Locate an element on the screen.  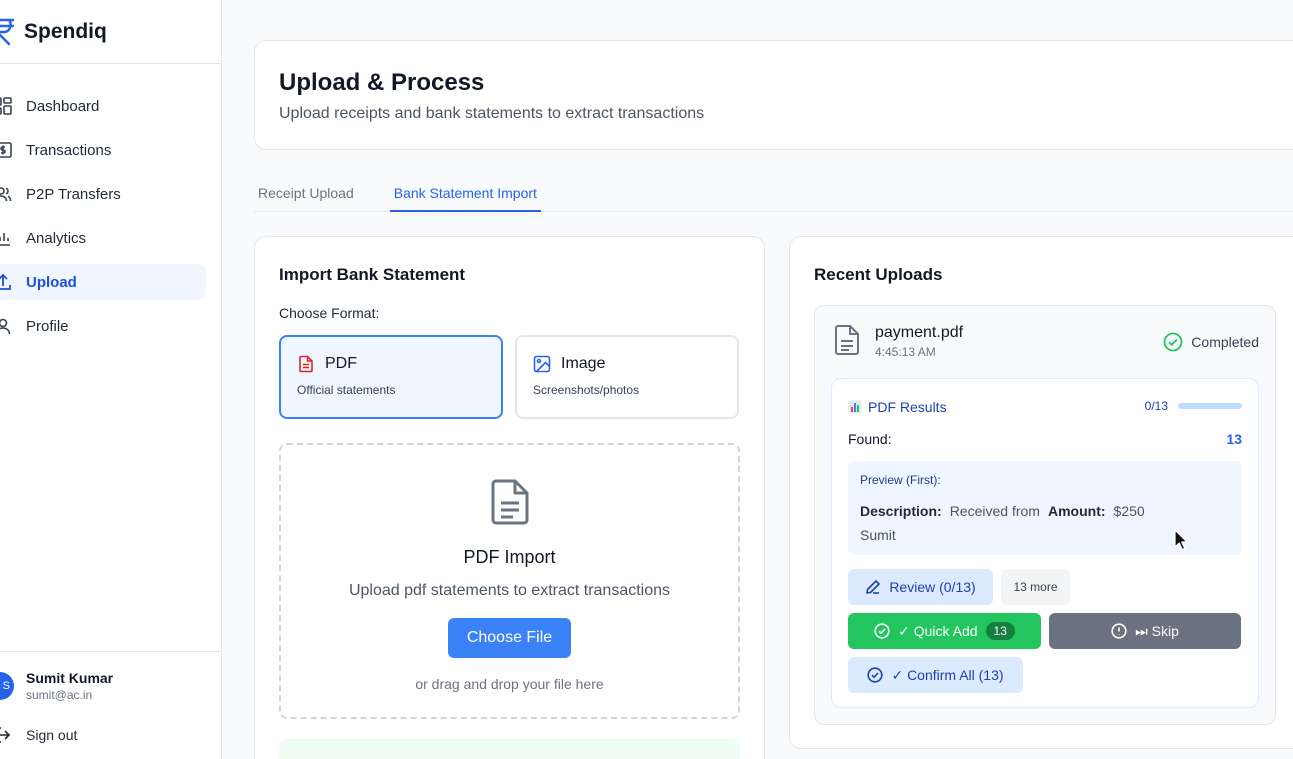
confirm-all-label: ✓ Confirm All (13) is located at coordinates (947, 674).